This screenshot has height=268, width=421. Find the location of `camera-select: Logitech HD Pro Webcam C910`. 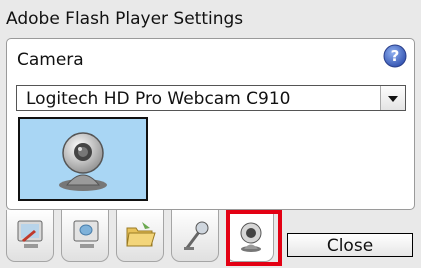

camera-select: Logitech HD Pro Webcam C910 is located at coordinates (211, 98).